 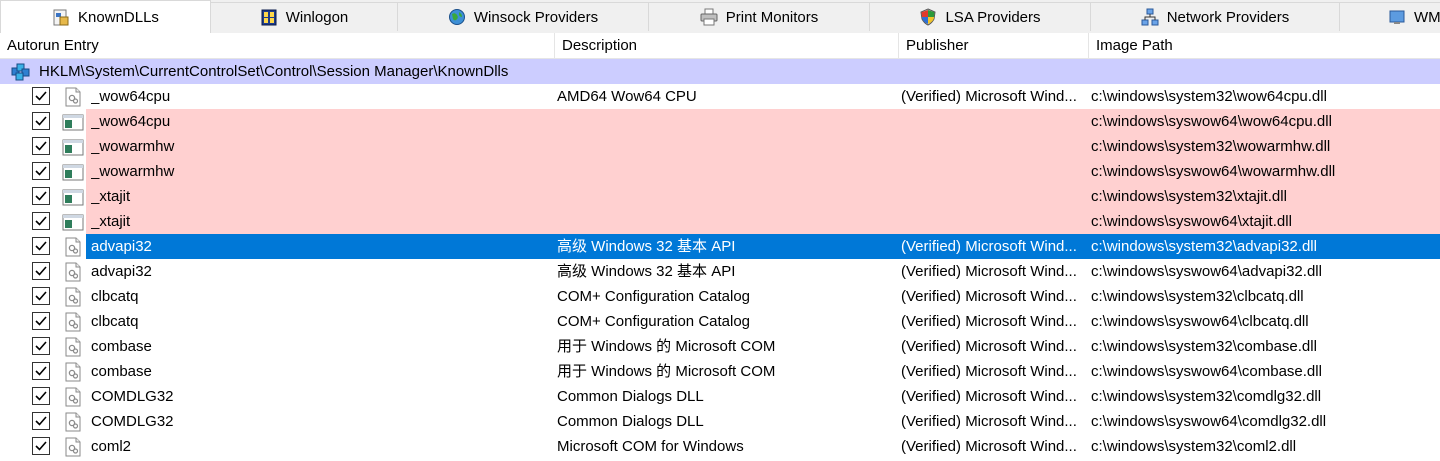 What do you see at coordinates (118, 17) in the screenshot?
I see `tab-label: KnownDLLs` at bounding box center [118, 17].